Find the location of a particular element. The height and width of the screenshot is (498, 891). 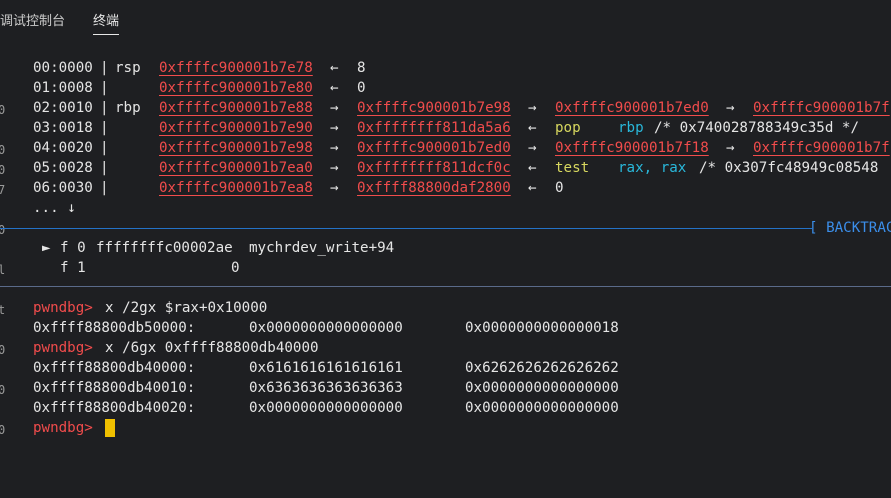

more-indicator: ... ↓ is located at coordinates (54, 208).